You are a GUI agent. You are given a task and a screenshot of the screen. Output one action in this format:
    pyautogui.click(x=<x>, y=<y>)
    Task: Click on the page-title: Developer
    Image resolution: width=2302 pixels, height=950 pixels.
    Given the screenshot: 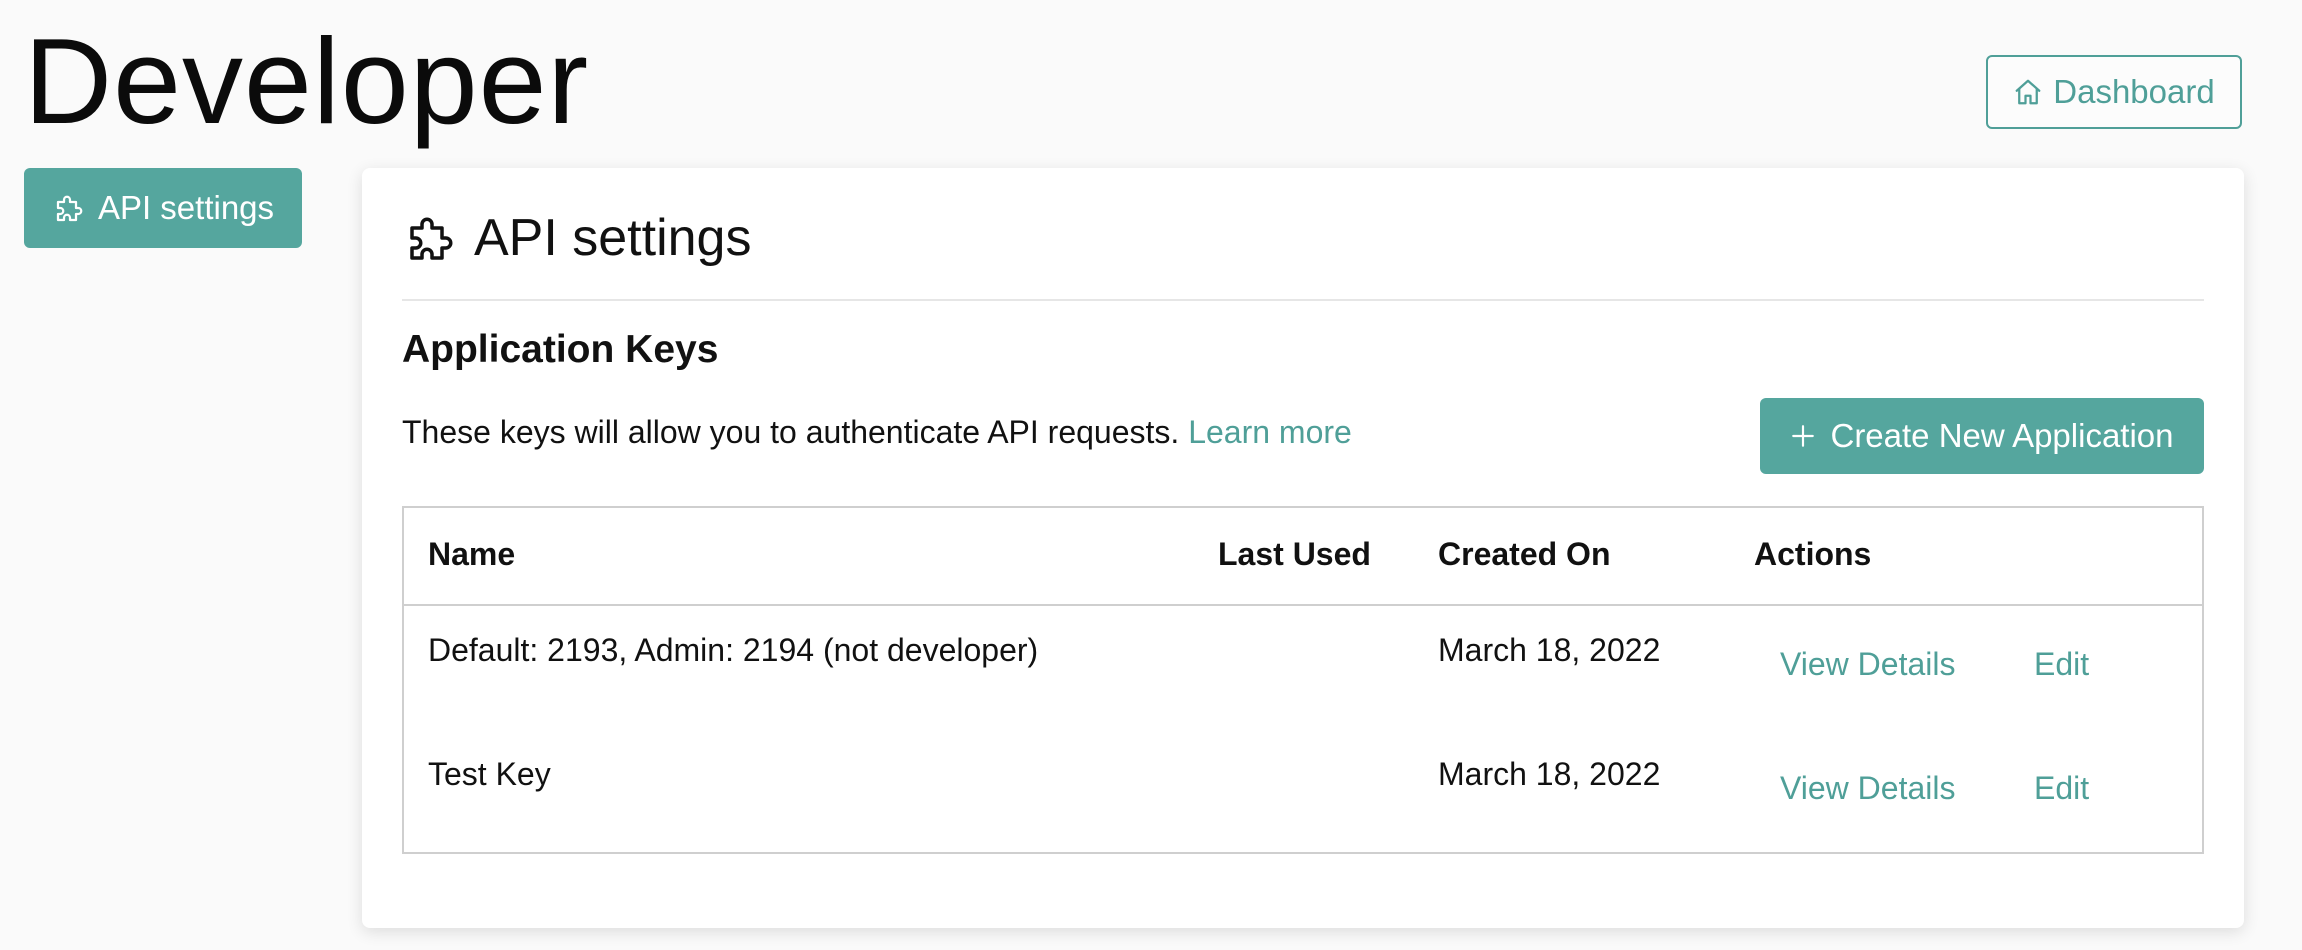 What is the action you would take?
    pyautogui.click(x=307, y=81)
    